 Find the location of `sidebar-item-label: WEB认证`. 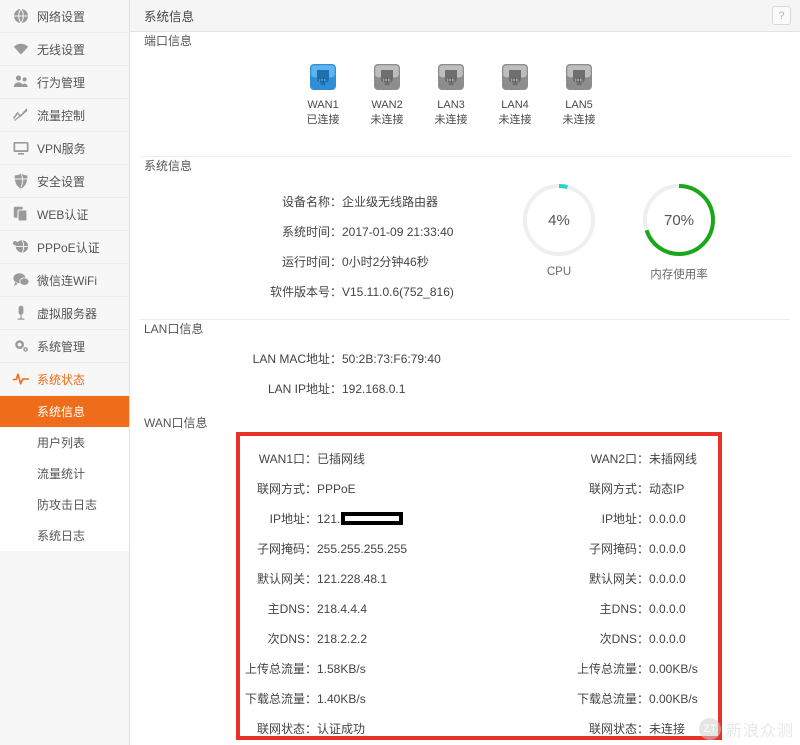

sidebar-item-label: WEB认证 is located at coordinates (63, 214).